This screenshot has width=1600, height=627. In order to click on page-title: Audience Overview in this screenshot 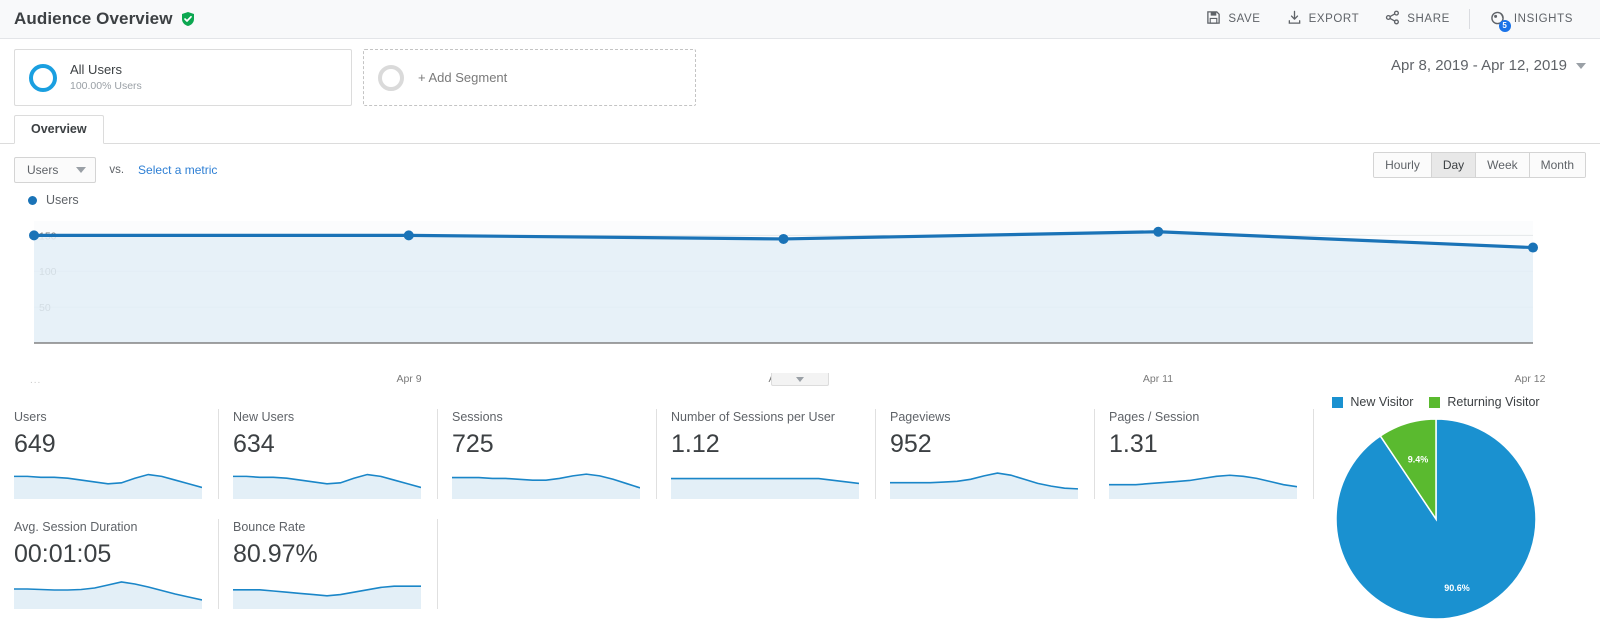, I will do `click(93, 18)`.